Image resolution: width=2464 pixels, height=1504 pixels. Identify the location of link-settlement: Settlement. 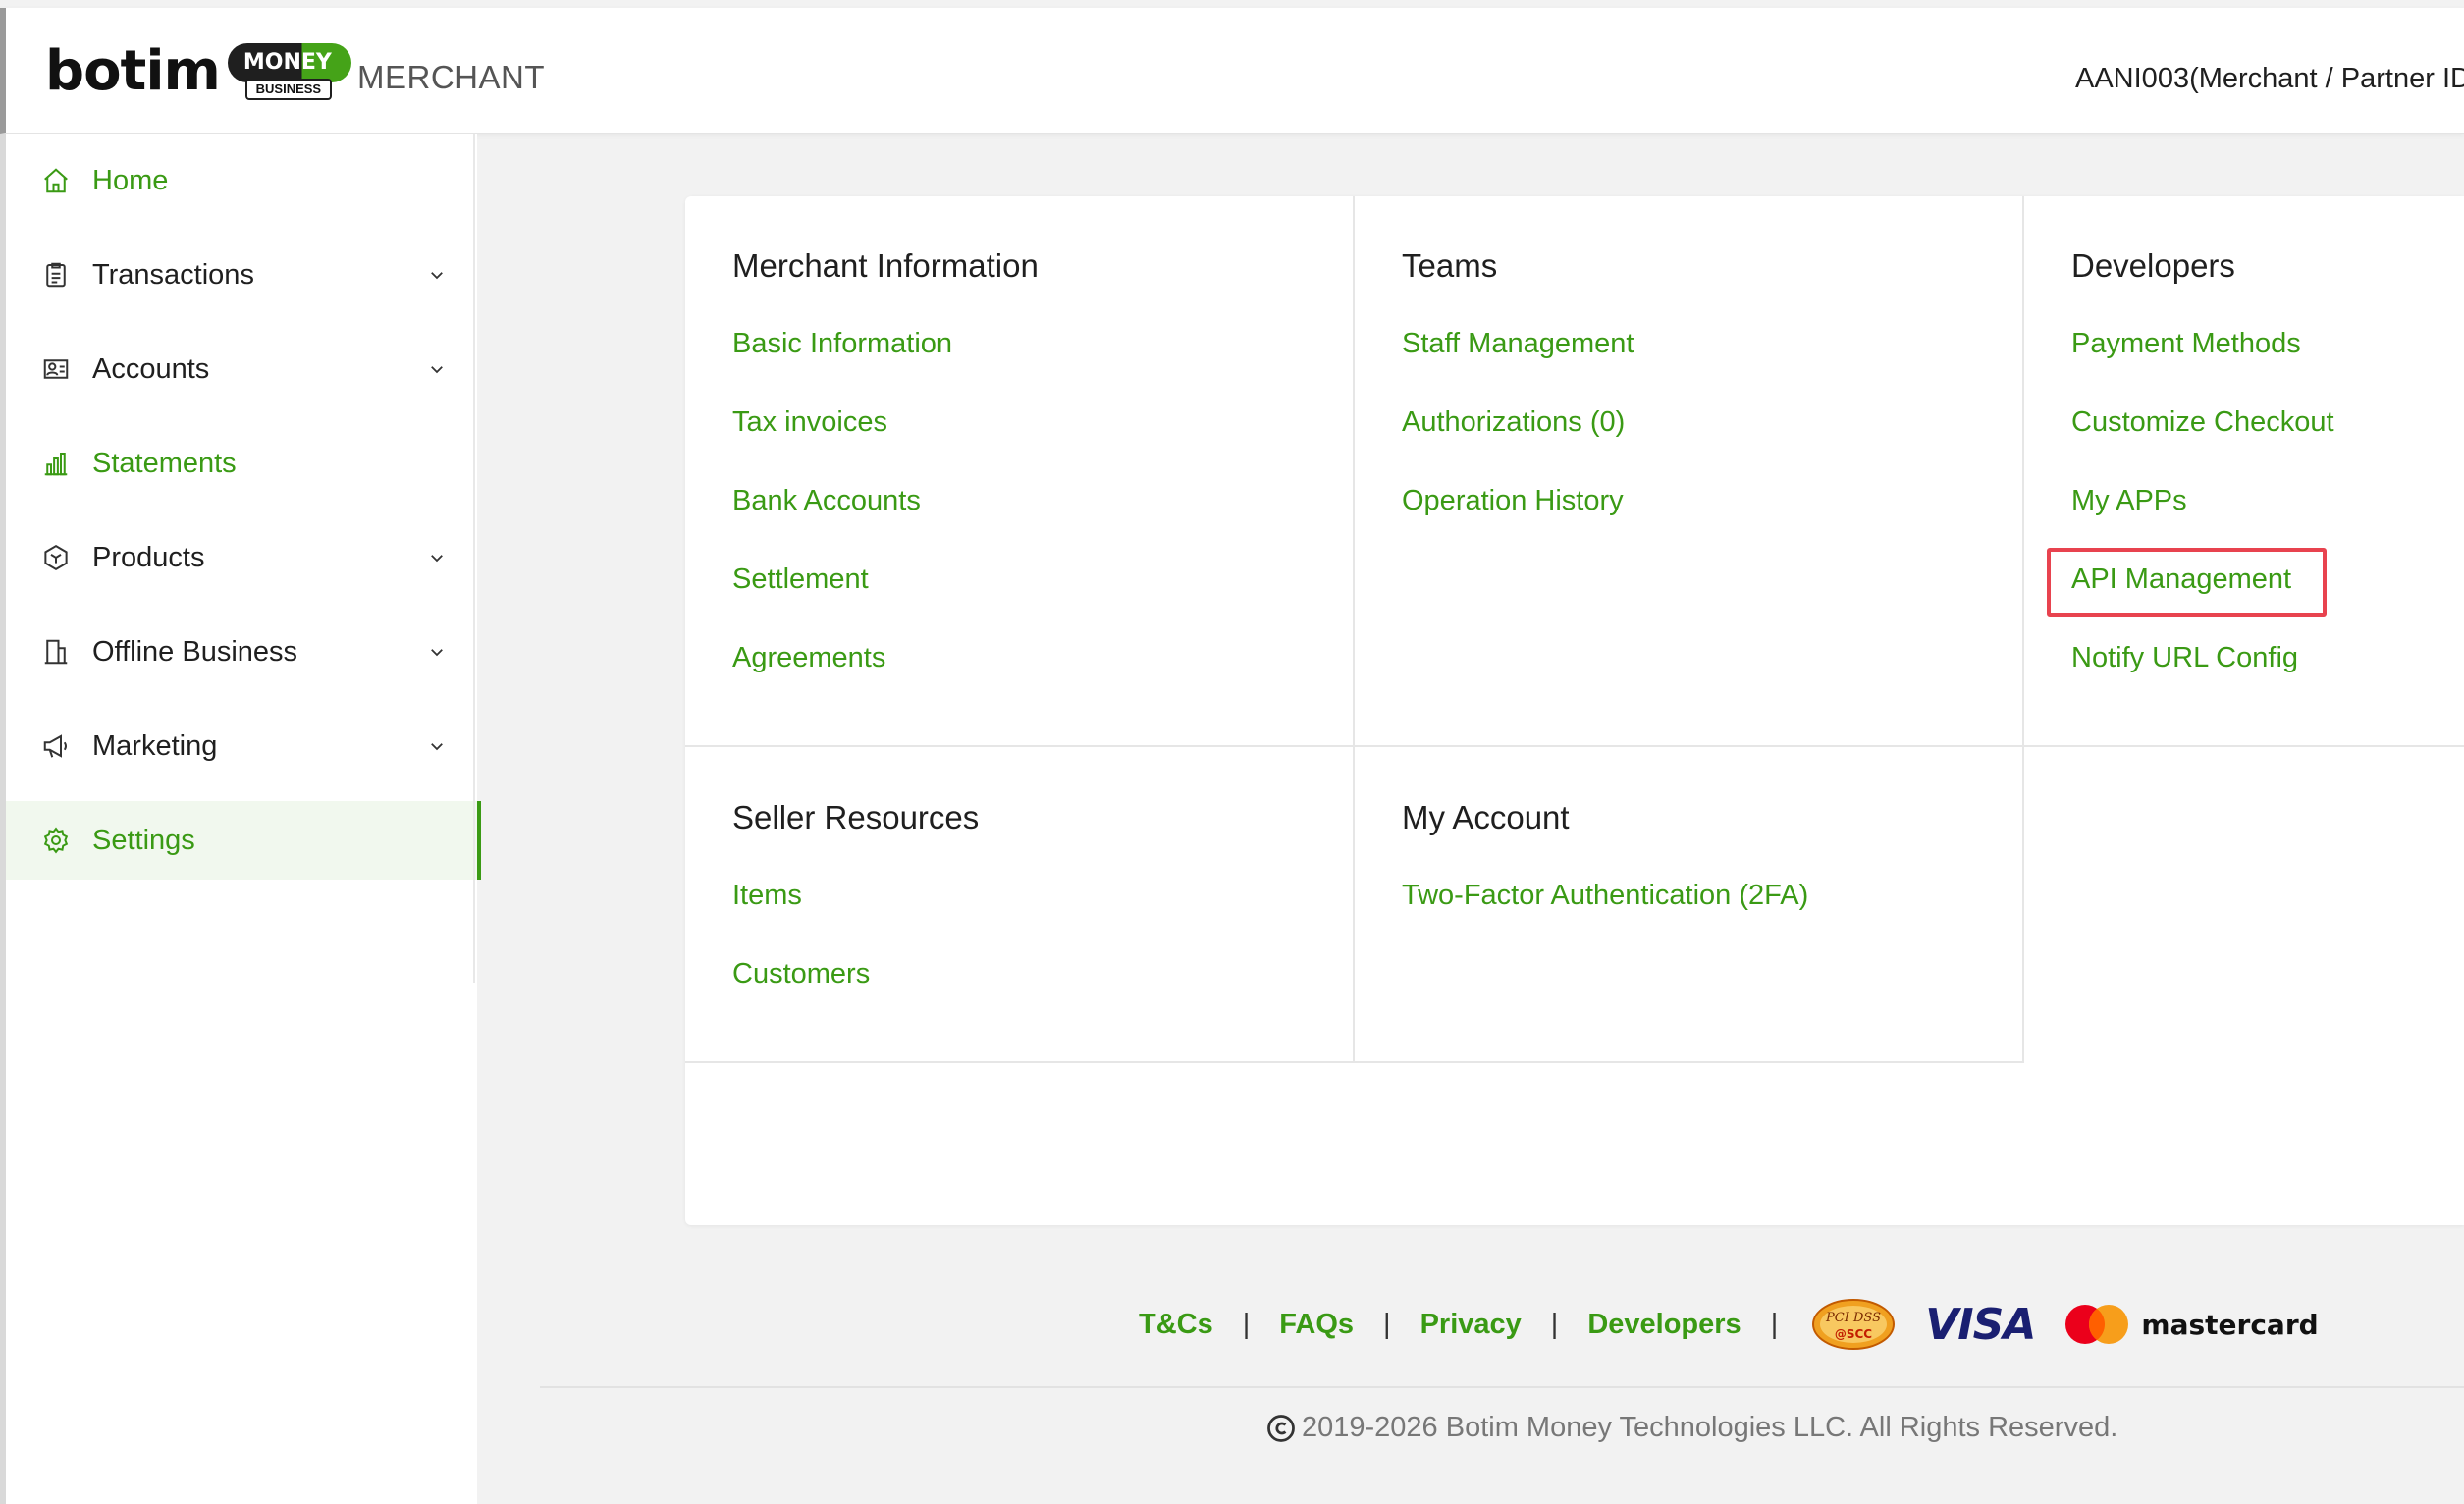
(800, 580).